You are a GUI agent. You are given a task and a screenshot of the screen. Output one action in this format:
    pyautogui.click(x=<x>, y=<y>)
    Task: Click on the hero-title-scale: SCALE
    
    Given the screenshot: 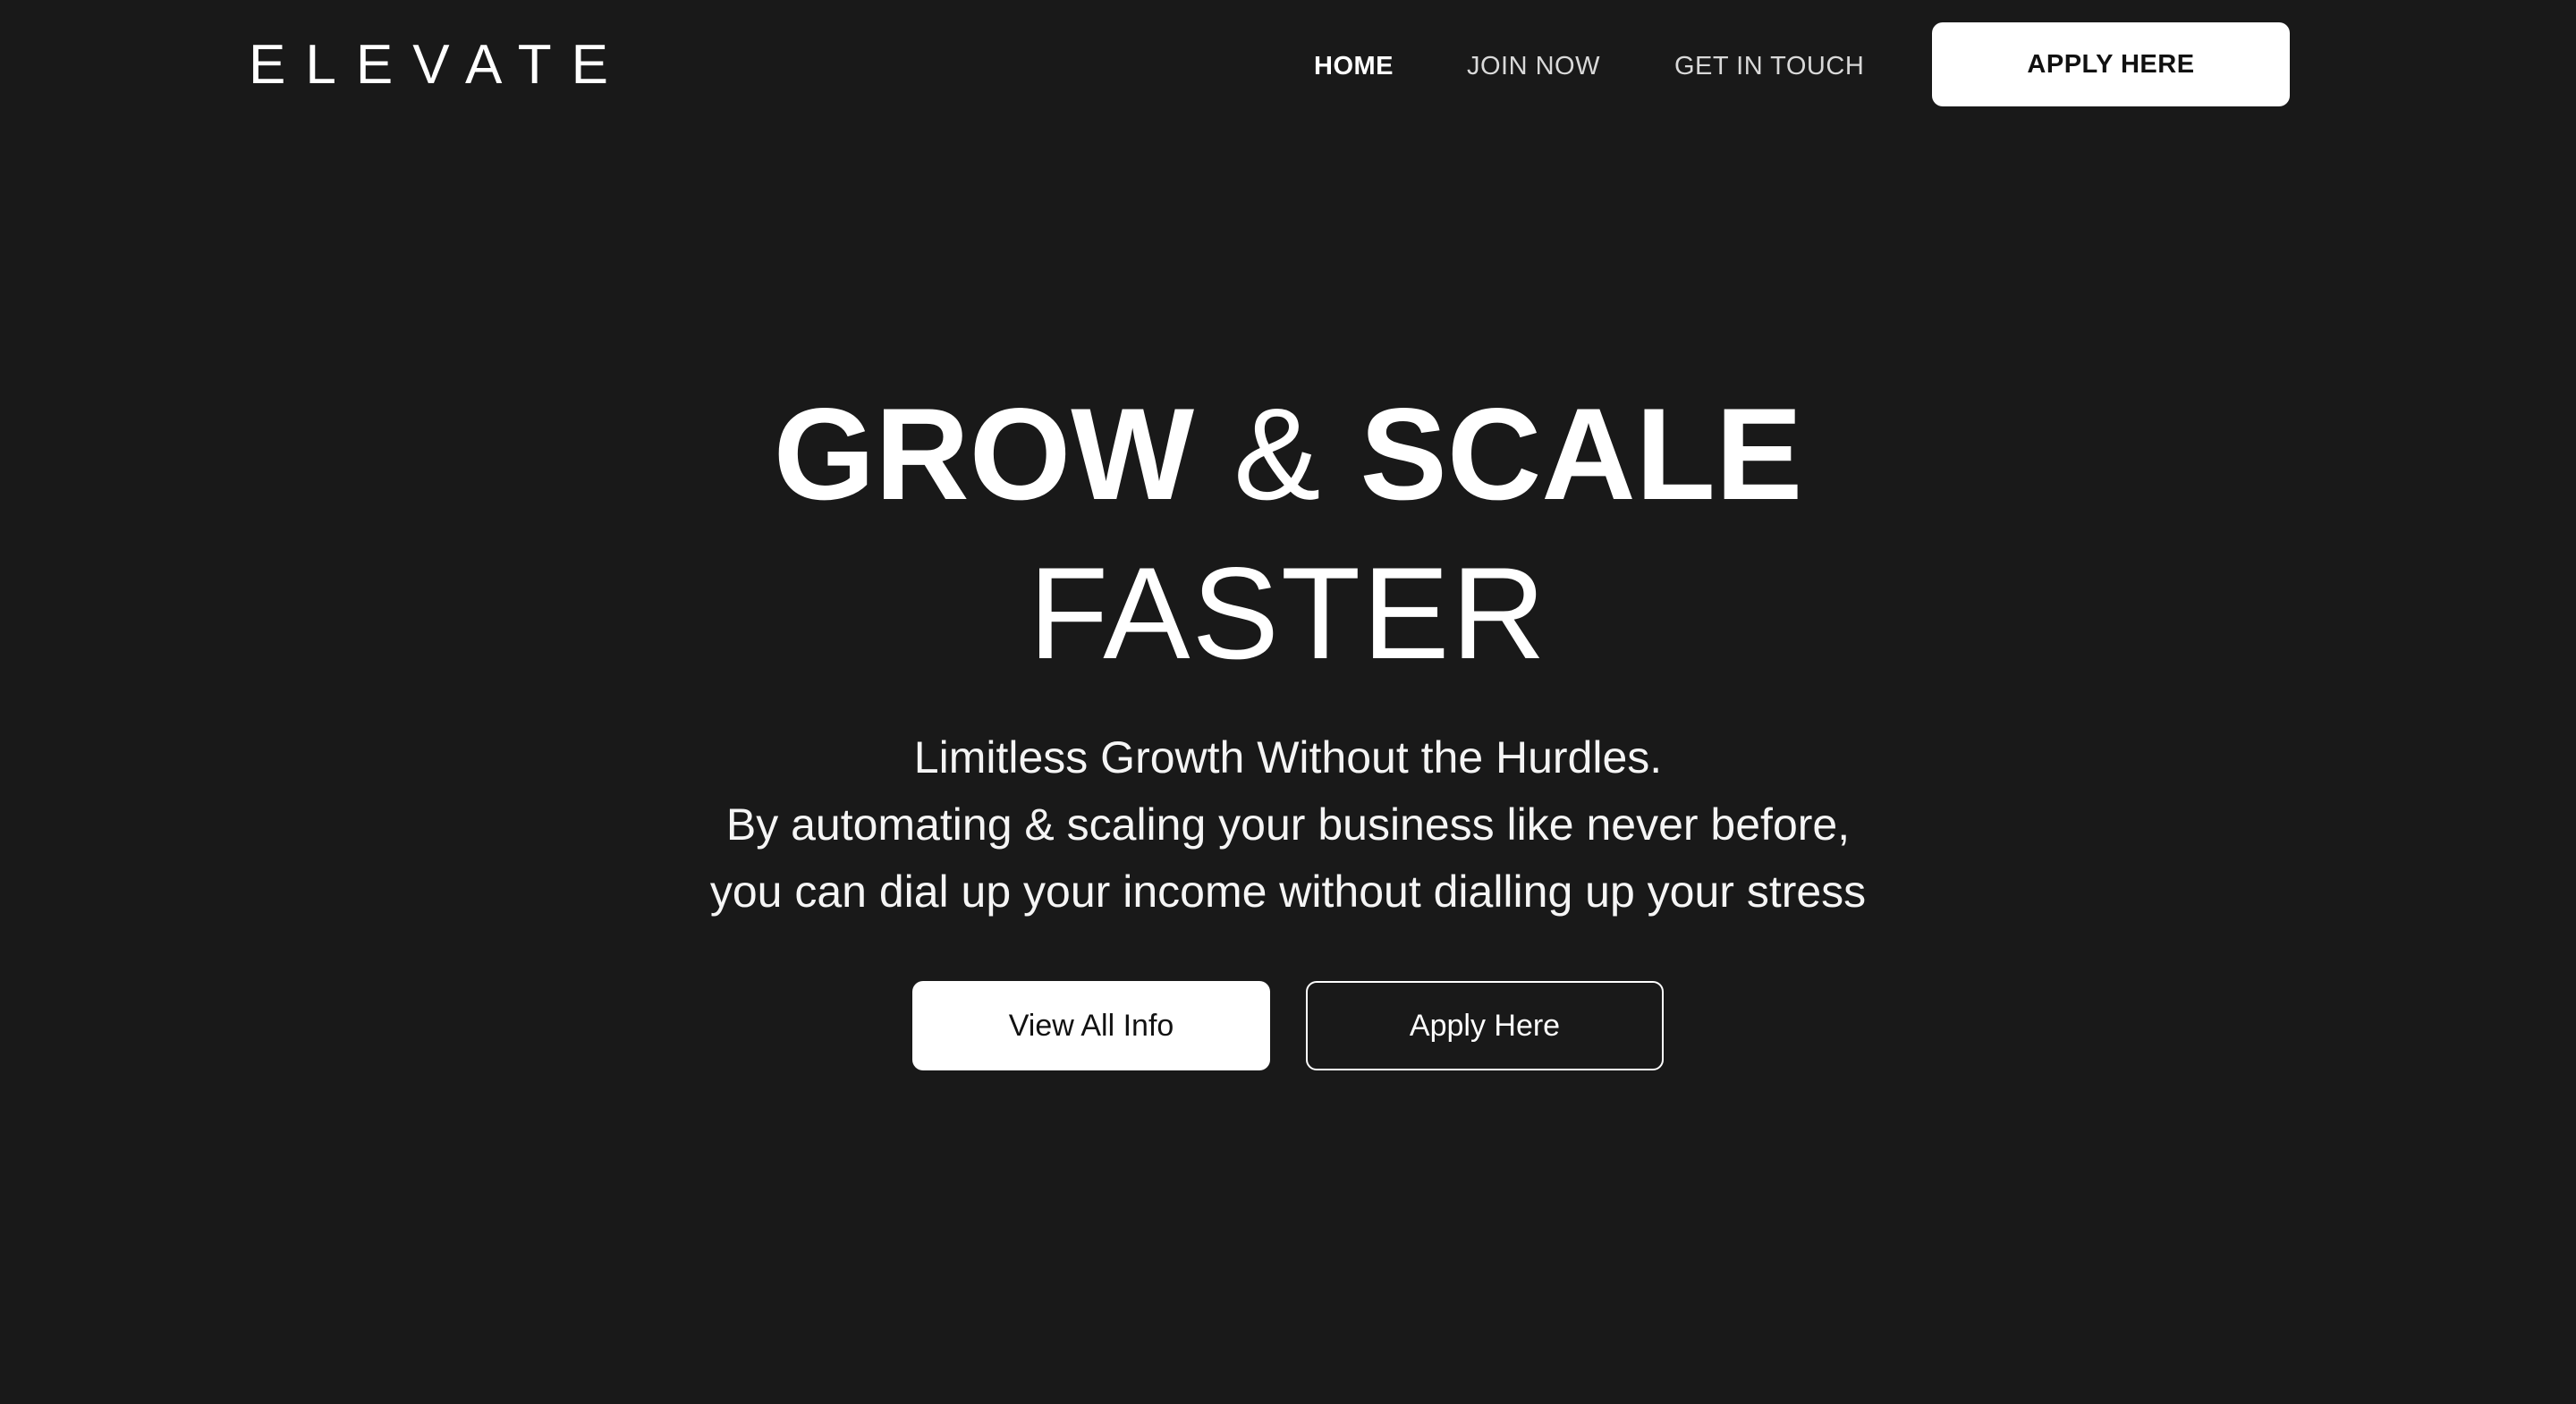 What is the action you would take?
    pyautogui.click(x=1581, y=454)
    